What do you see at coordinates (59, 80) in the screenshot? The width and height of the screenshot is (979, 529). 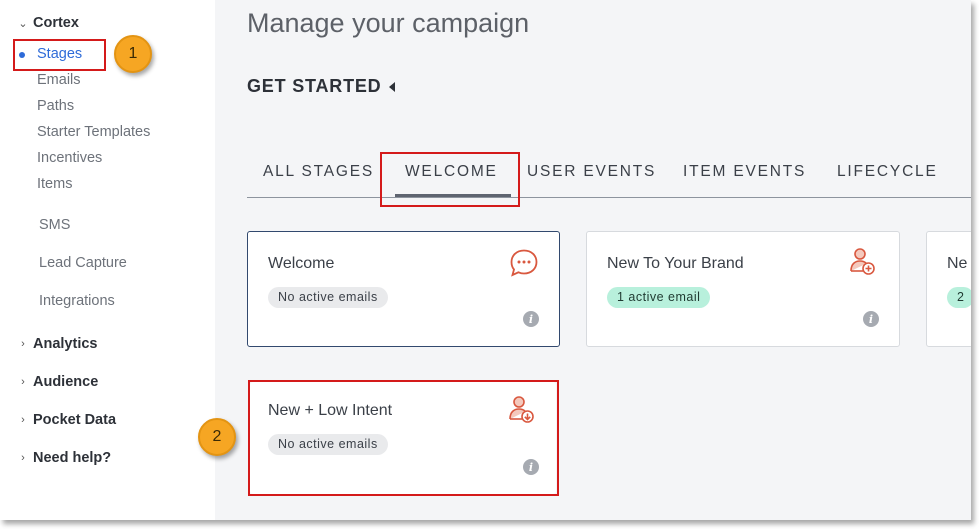 I see `sidebar-item-emails: Emails` at bounding box center [59, 80].